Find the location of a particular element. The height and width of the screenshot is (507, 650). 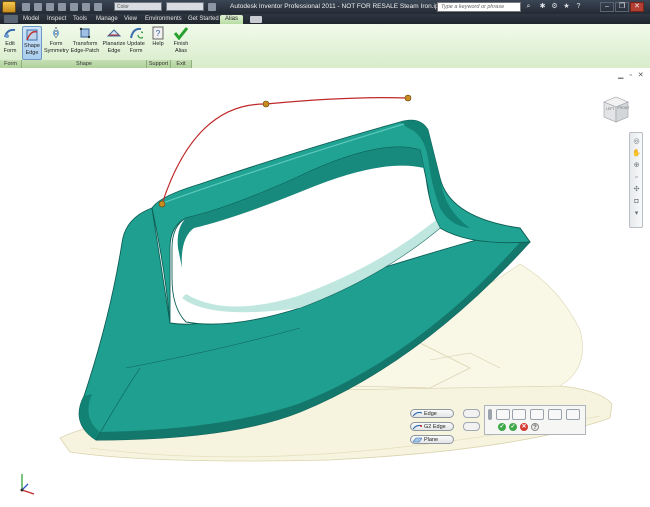

plane-command: Plane is located at coordinates (432, 439).